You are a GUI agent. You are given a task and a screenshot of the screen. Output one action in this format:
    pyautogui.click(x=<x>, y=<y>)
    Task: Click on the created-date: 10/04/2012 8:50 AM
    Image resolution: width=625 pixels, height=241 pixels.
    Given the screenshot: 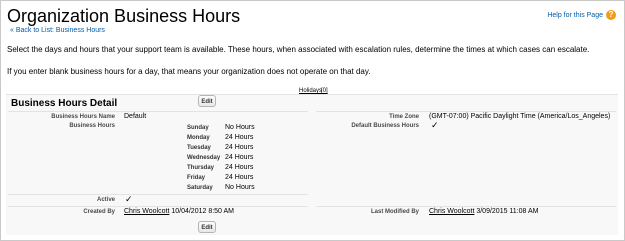 What is the action you would take?
    pyautogui.click(x=203, y=211)
    